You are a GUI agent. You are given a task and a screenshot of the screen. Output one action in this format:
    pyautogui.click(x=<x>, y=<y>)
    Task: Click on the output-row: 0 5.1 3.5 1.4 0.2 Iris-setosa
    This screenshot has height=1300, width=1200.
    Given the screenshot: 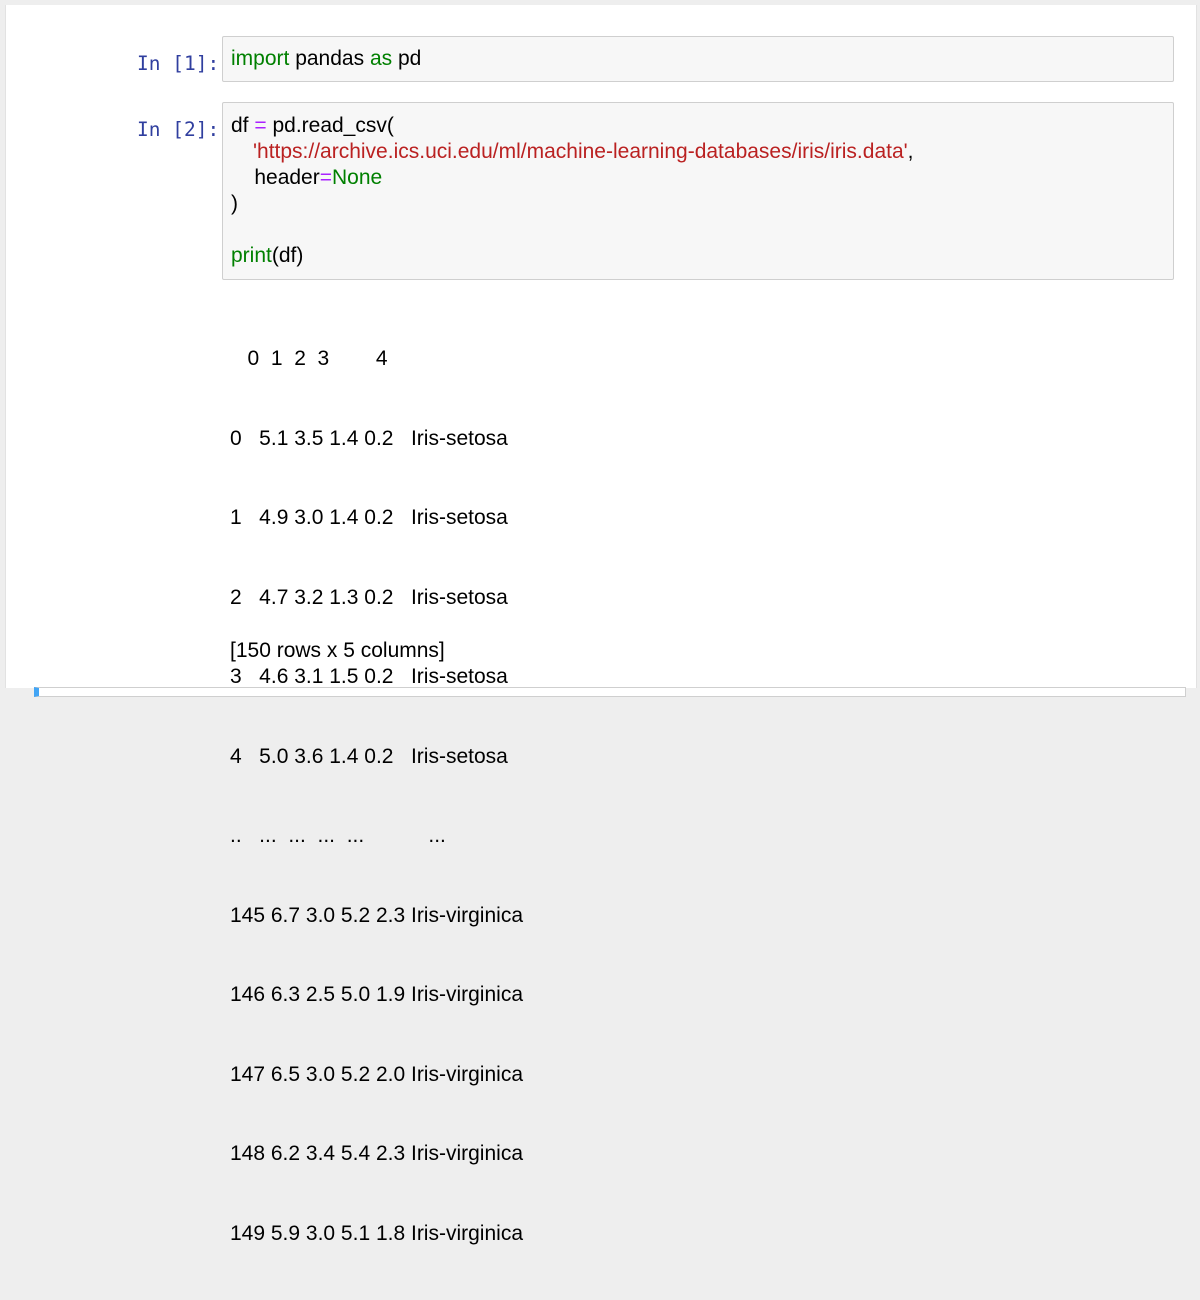 What is the action you would take?
    pyautogui.click(x=369, y=438)
    